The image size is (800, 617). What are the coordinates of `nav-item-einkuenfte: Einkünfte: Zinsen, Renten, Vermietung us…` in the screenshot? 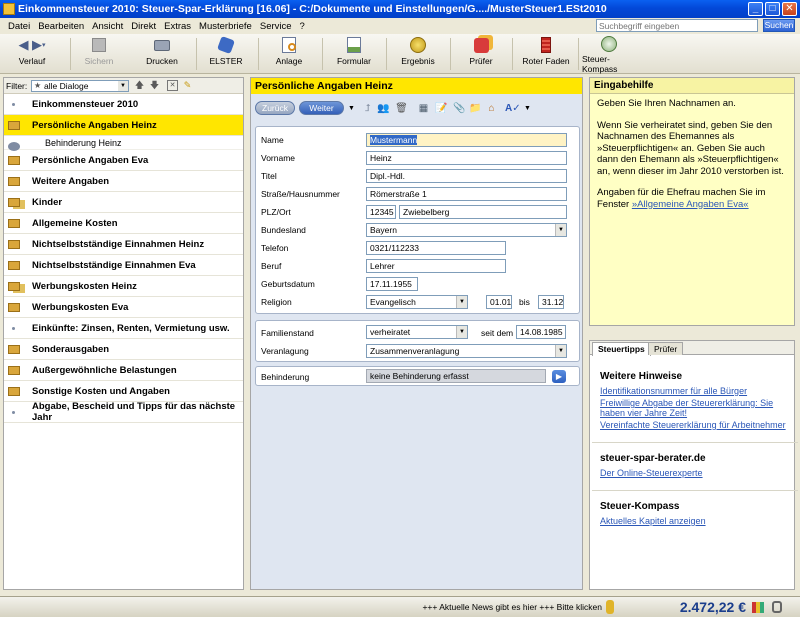 It's located at (123, 328).